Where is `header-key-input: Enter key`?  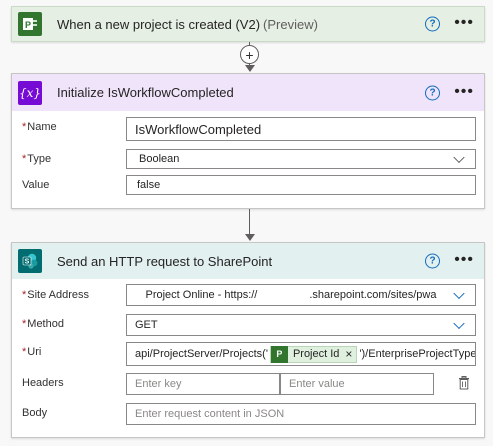 header-key-input: Enter key is located at coordinates (203, 384).